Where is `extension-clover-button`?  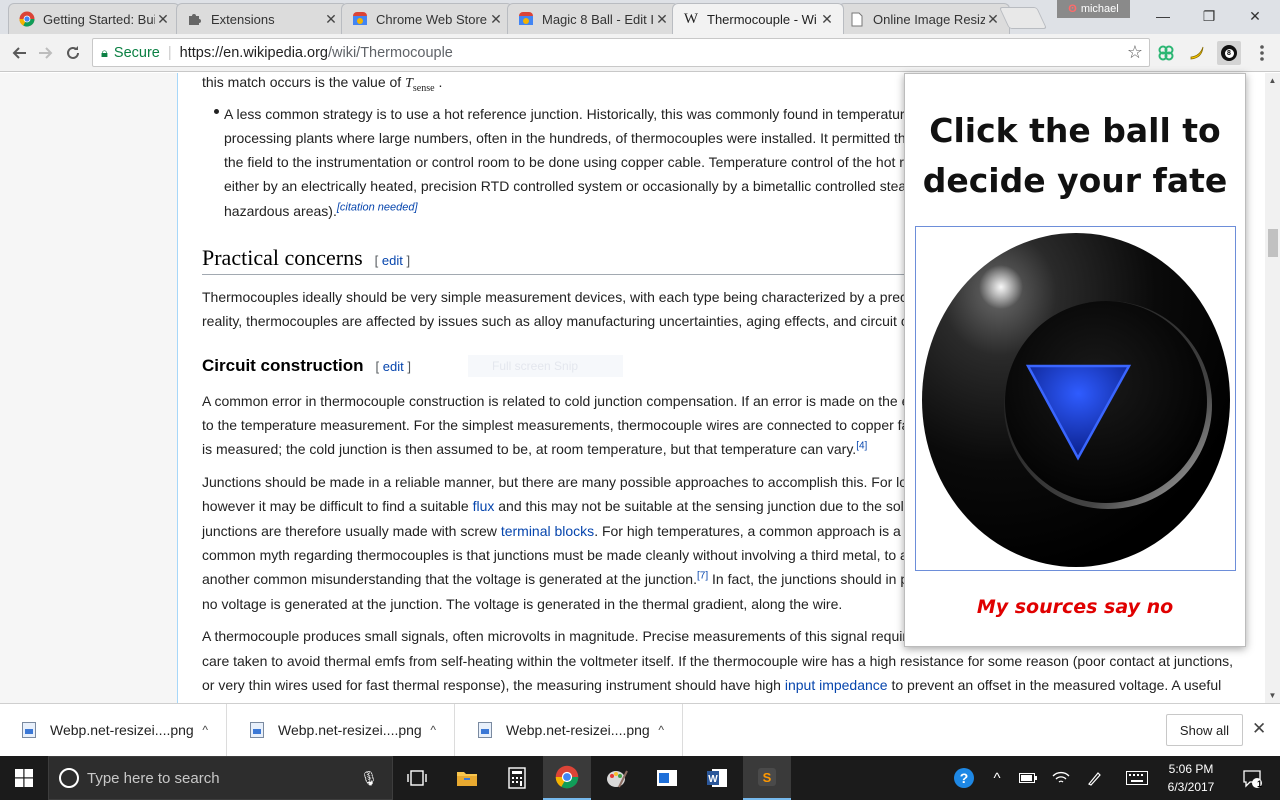 extension-clover-button is located at coordinates (1166, 53).